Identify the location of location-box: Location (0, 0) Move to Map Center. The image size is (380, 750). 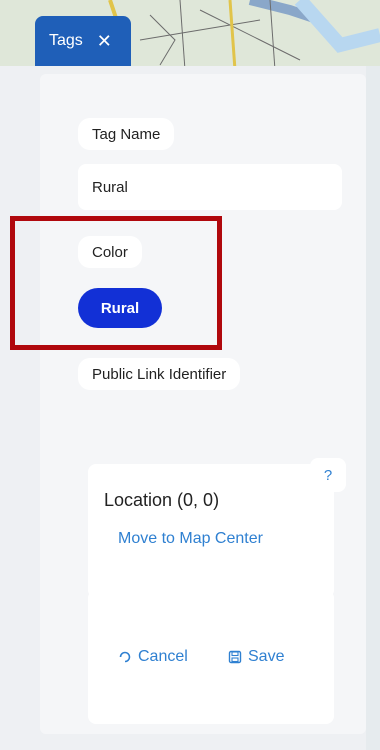
(211, 531).